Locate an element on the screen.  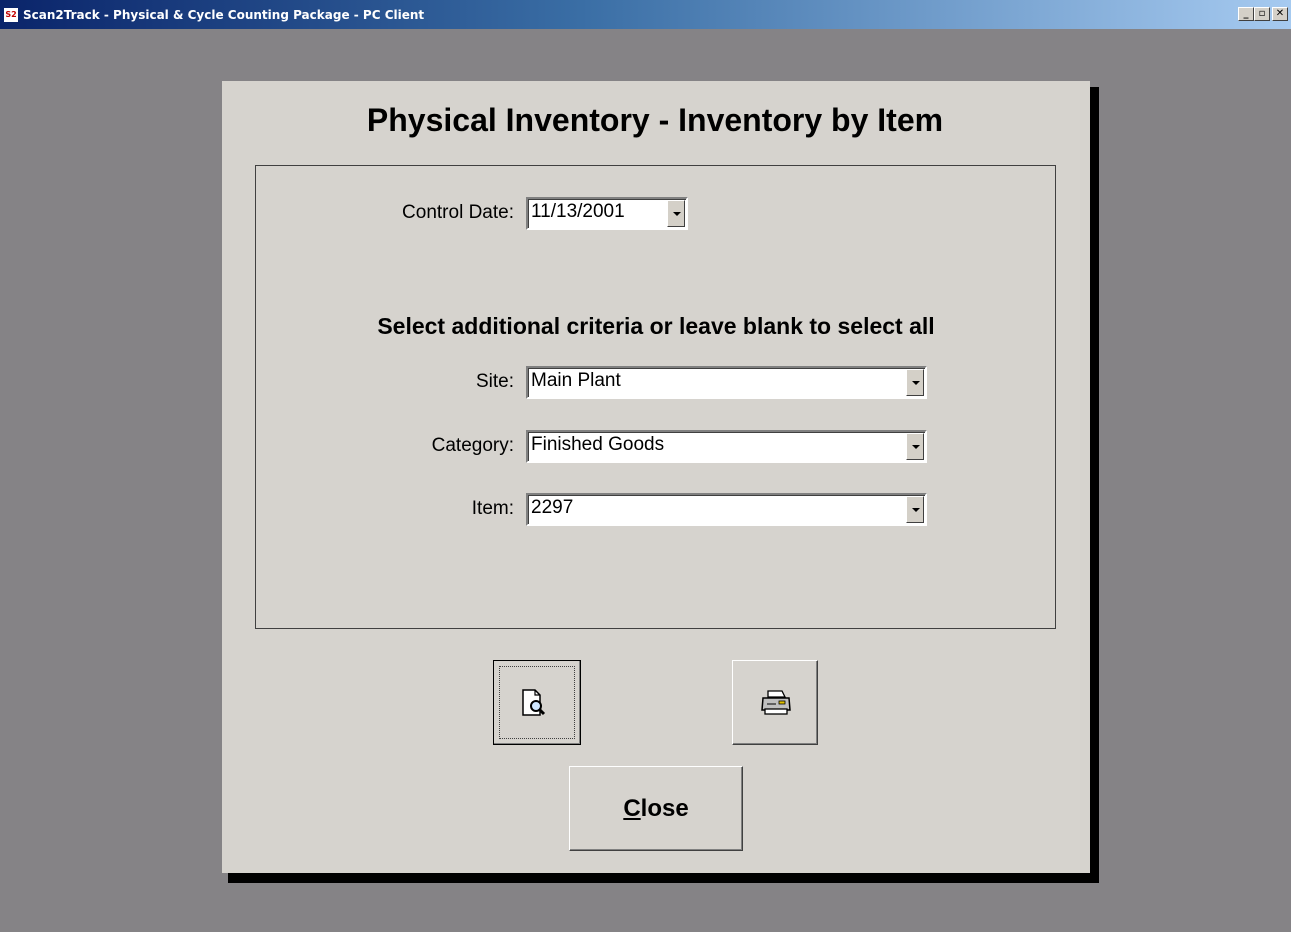
close-window-button: ✕ is located at coordinates (1280, 14).